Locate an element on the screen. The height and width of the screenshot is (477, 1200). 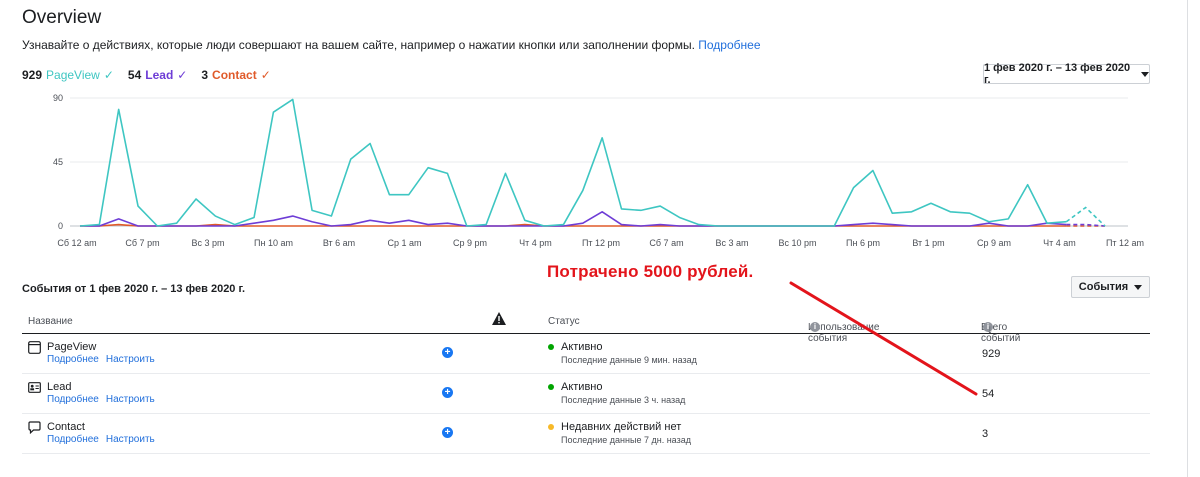
learn-more-link: Подробнее is located at coordinates (729, 45).